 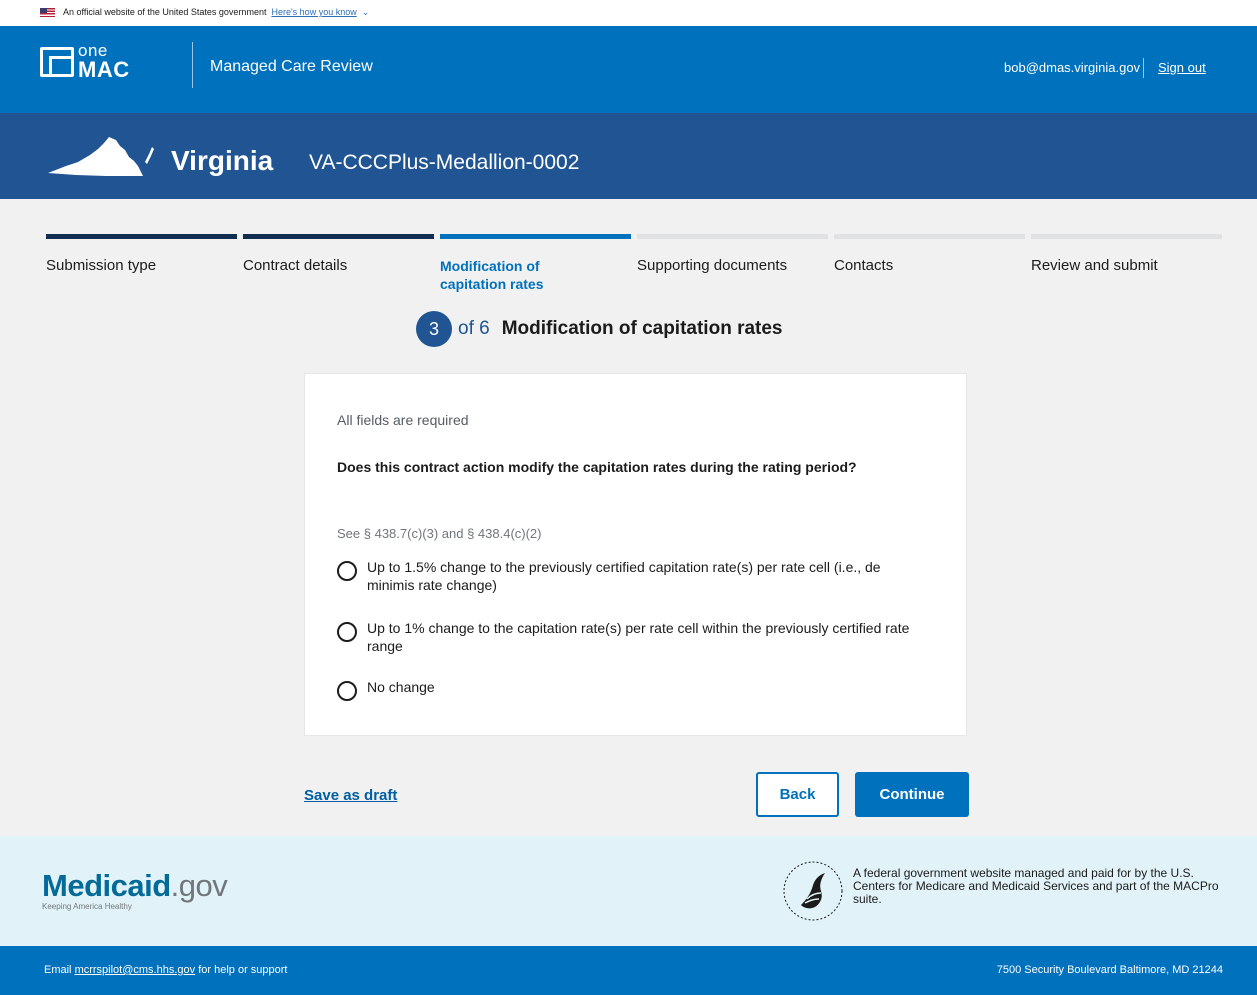 What do you see at coordinates (59, 970) in the screenshot?
I see `help-prefix: Email` at bounding box center [59, 970].